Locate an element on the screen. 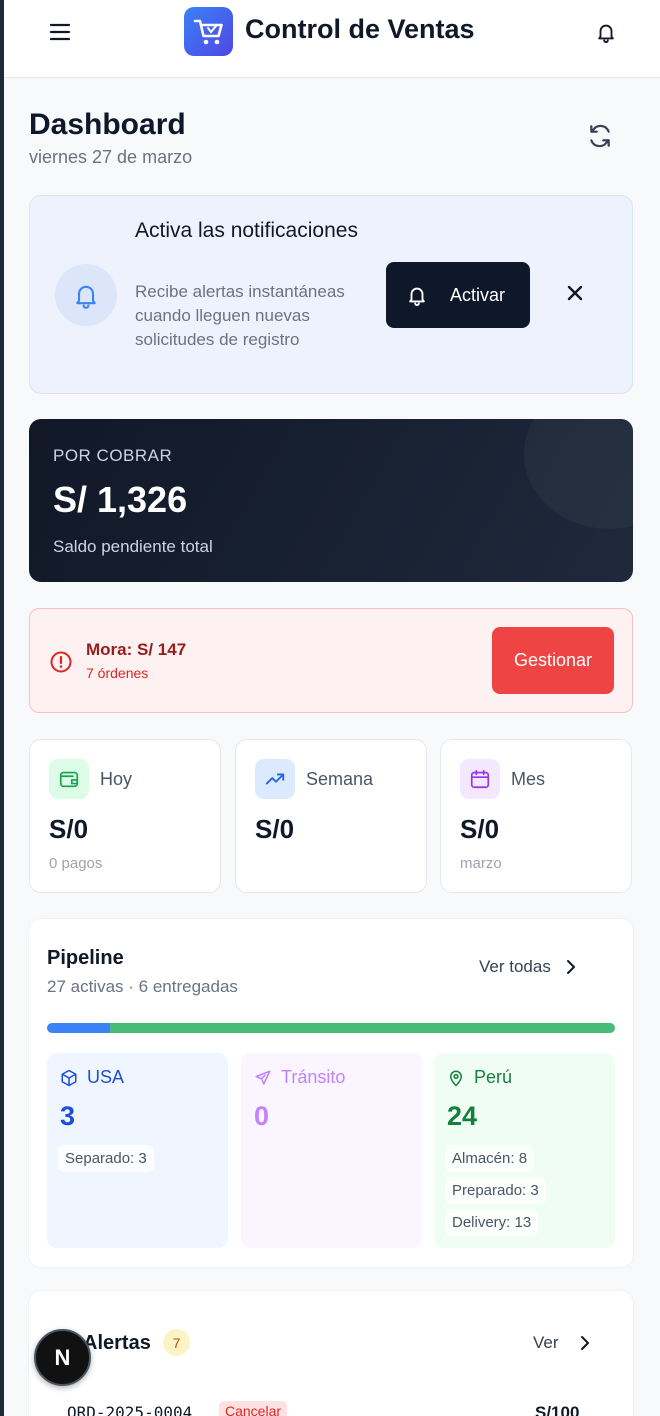 This screenshot has width=660, height=1416. wallet-icon is located at coordinates (69, 779).